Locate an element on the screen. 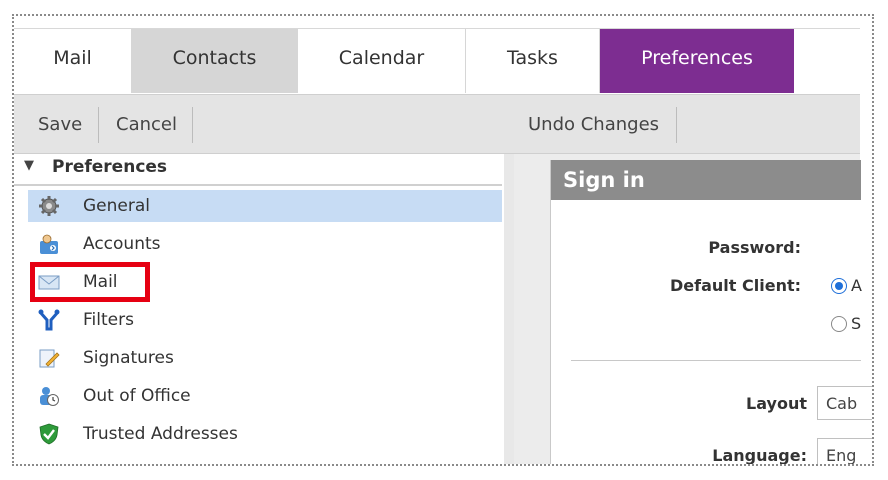  tree-item-signatures: Signatures is located at coordinates (265, 358).